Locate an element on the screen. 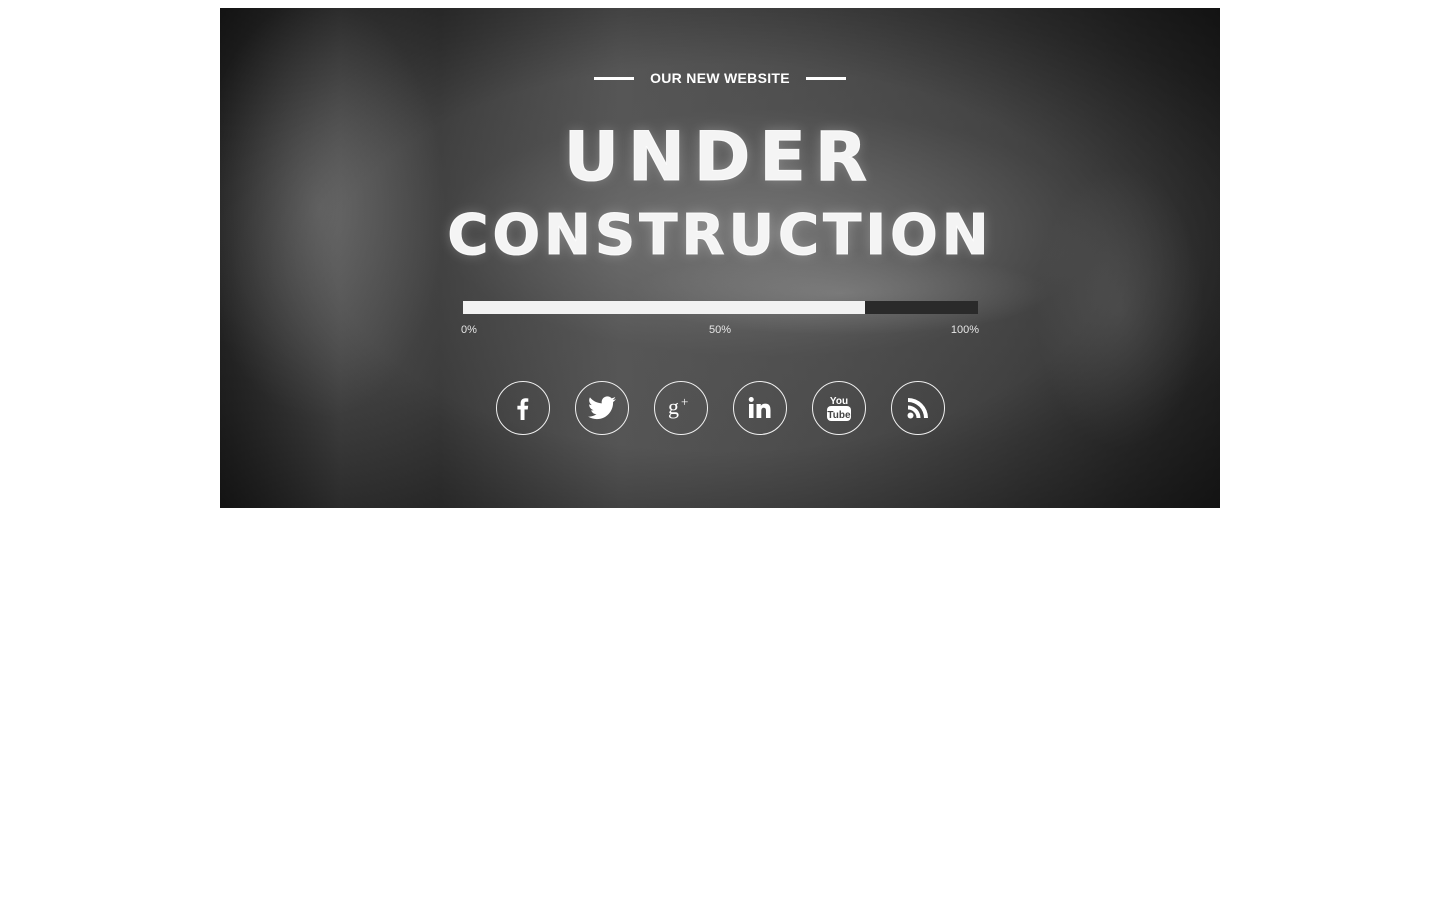  twitter-icon is located at coordinates (601, 408).